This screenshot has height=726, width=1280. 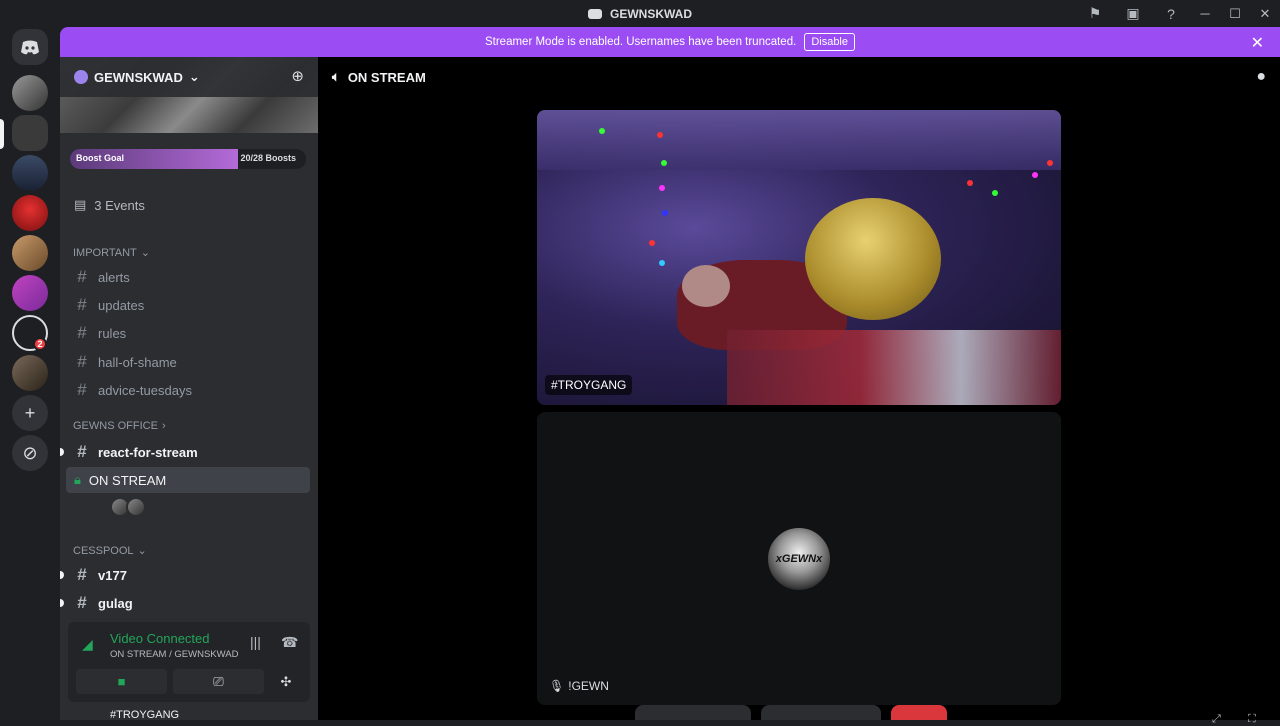 What do you see at coordinates (30, 293) in the screenshot?
I see `server-icon-andii` at bounding box center [30, 293].